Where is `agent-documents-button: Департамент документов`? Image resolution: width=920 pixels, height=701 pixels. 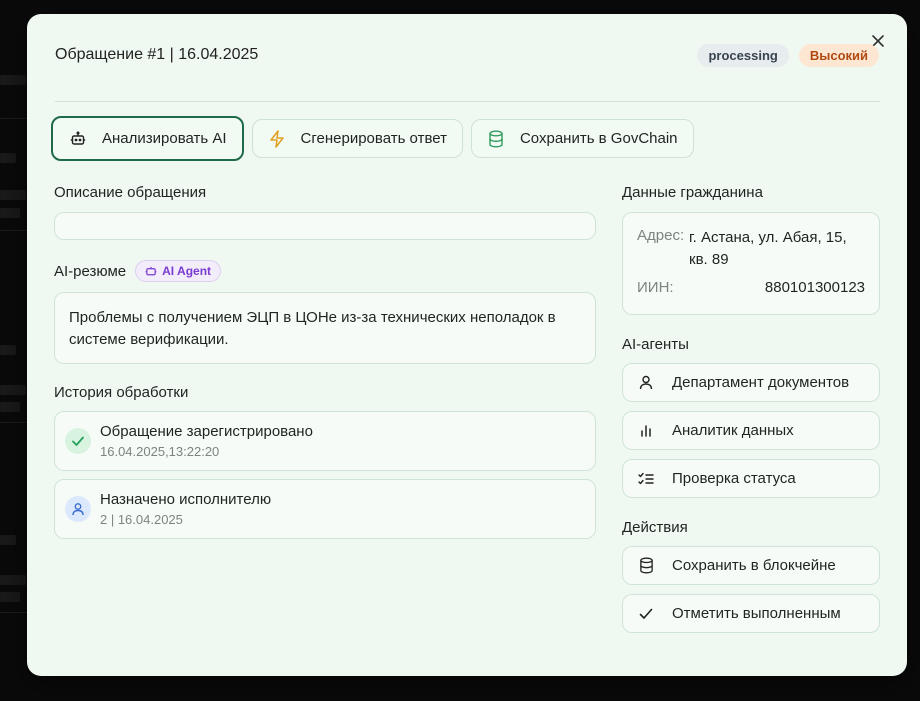 agent-documents-button: Департамент документов is located at coordinates (751, 382).